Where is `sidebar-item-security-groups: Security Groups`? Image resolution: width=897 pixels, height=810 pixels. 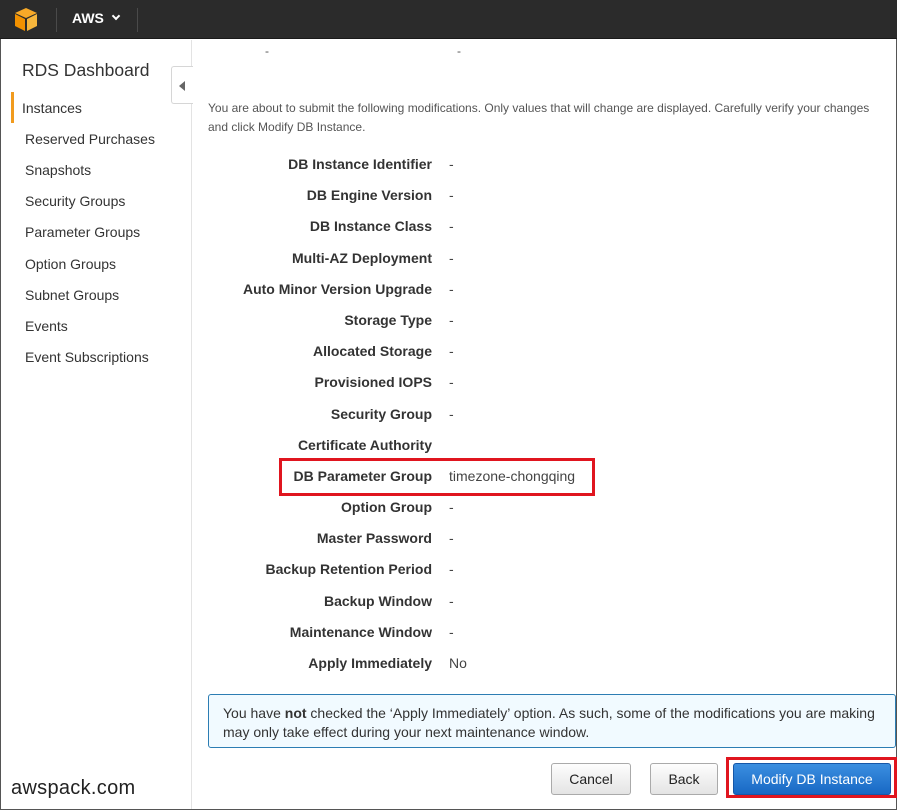 sidebar-item-security-groups: Security Groups is located at coordinates (101, 201).